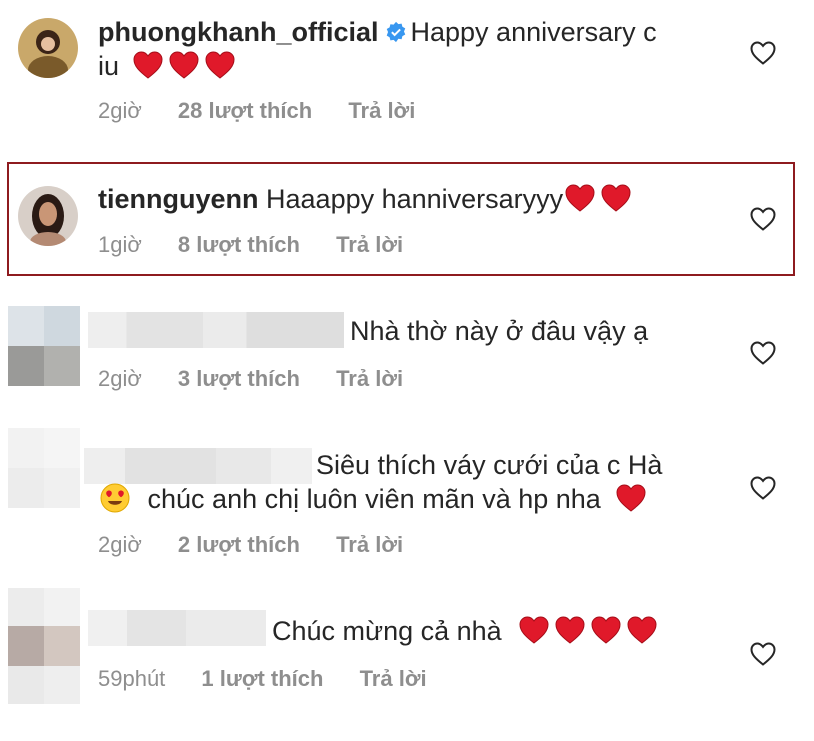  I want to click on comment-body: Siêu thích váy cưới của c Hà, so click(526, 465).